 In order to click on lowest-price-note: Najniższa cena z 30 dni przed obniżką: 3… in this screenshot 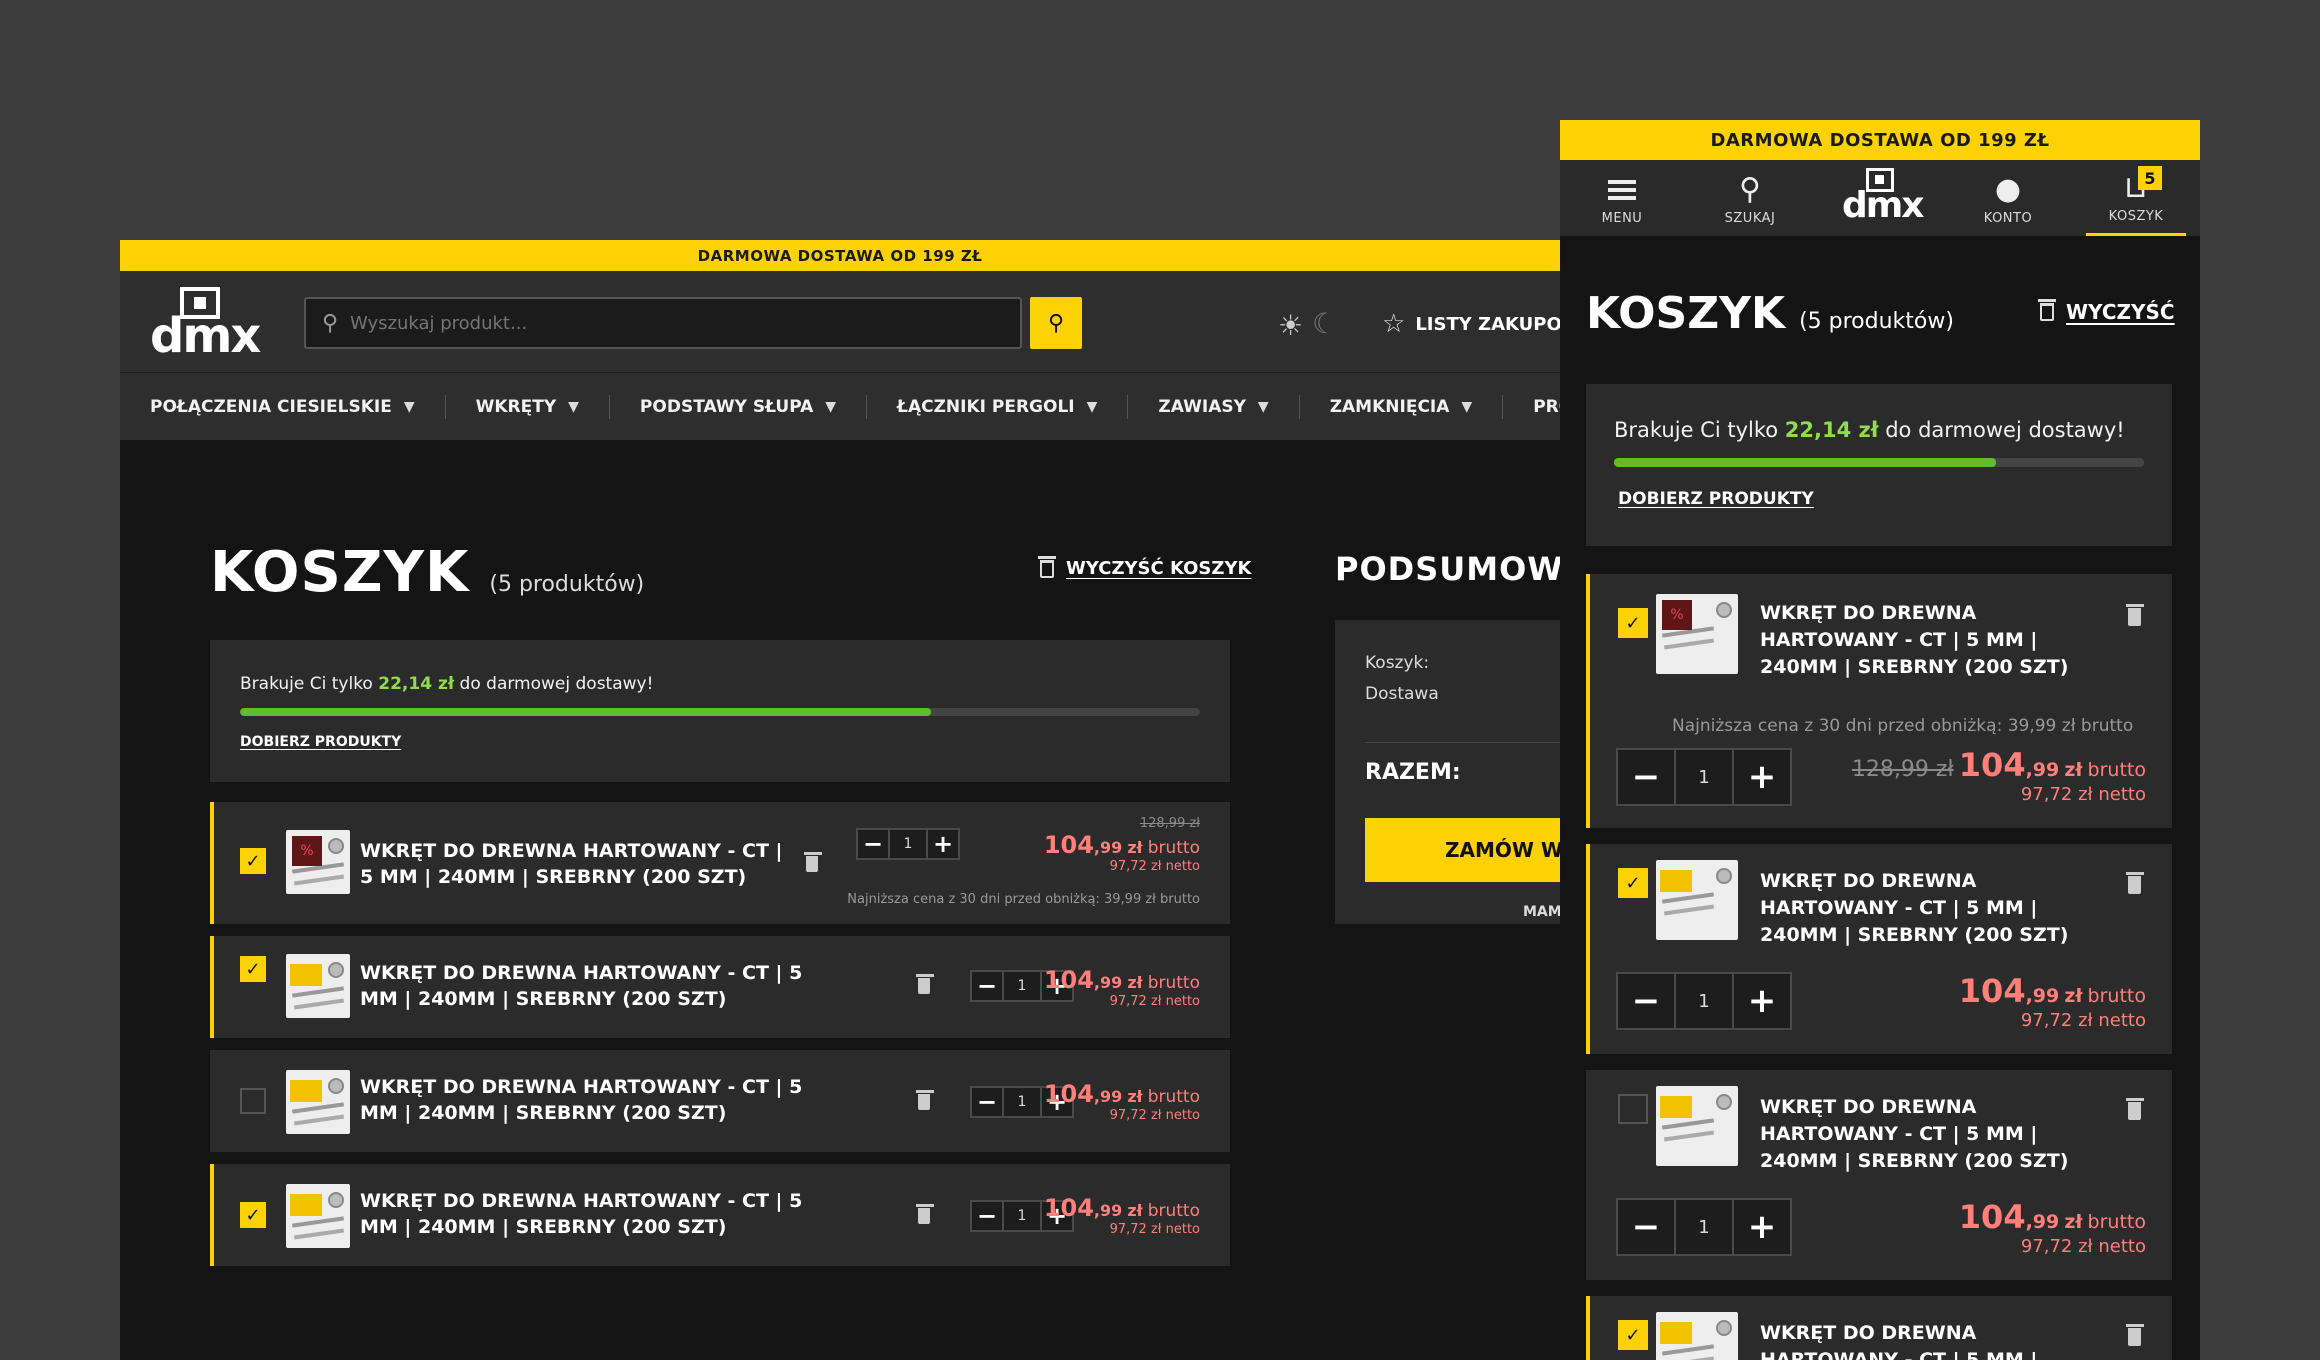, I will do `click(1023, 899)`.